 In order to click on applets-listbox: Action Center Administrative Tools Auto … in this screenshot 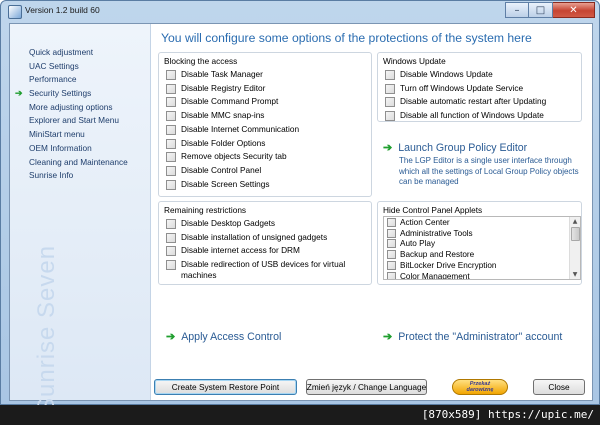, I will do `click(482, 248)`.